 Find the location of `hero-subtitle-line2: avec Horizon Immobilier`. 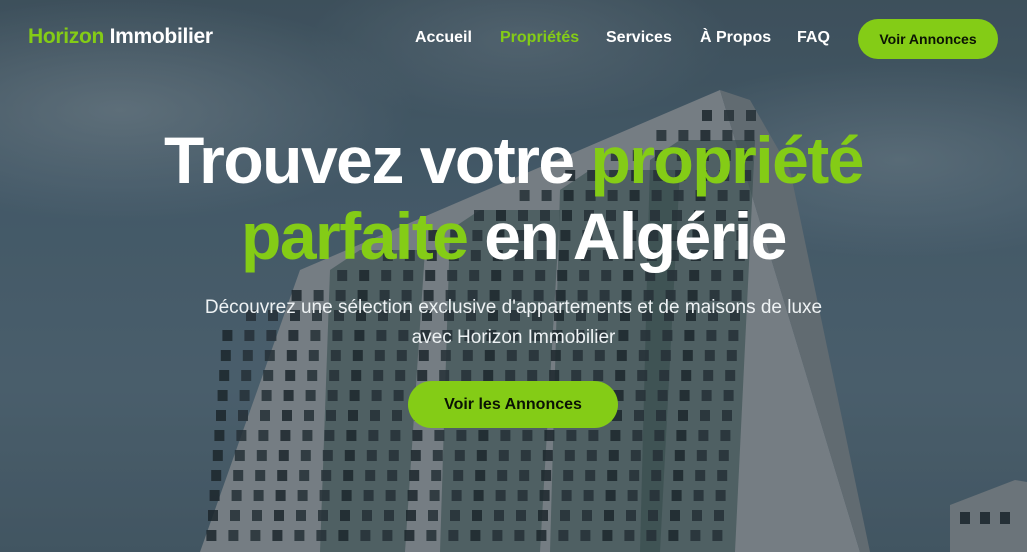

hero-subtitle-line2: avec Horizon Immobilier is located at coordinates (513, 337).